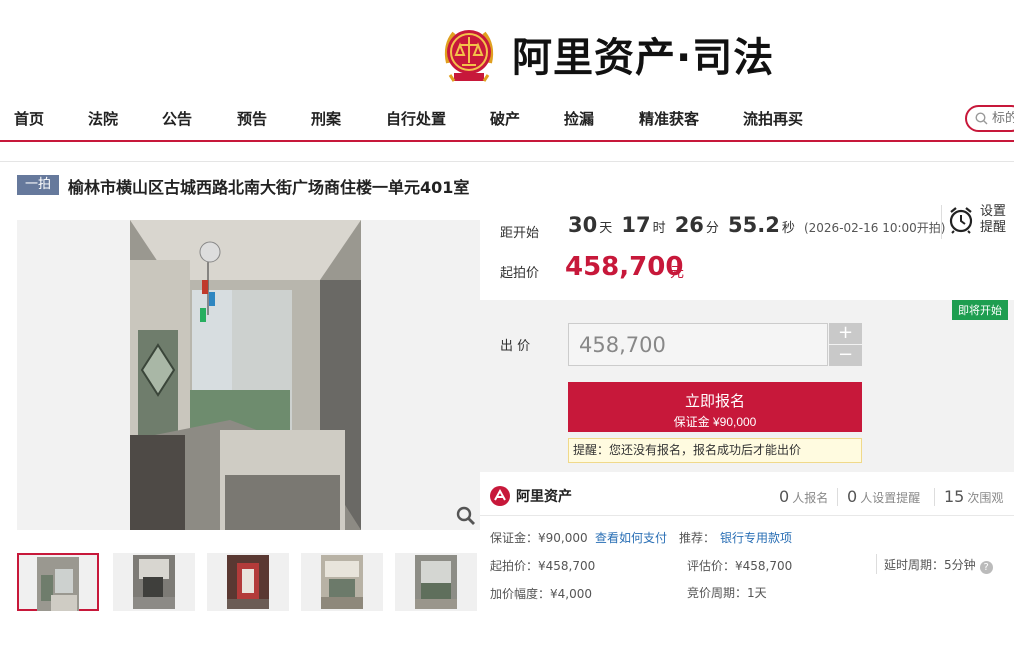 The image size is (1014, 645). Describe the element at coordinates (416, 118) in the screenshot. I see `nav-item-self-disposal: 自行处置` at that location.